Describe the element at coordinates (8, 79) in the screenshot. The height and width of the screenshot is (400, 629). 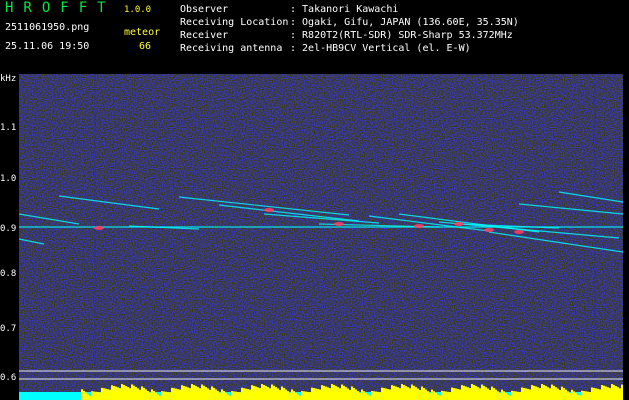
I see `y-axis-unit: kHz` at that location.